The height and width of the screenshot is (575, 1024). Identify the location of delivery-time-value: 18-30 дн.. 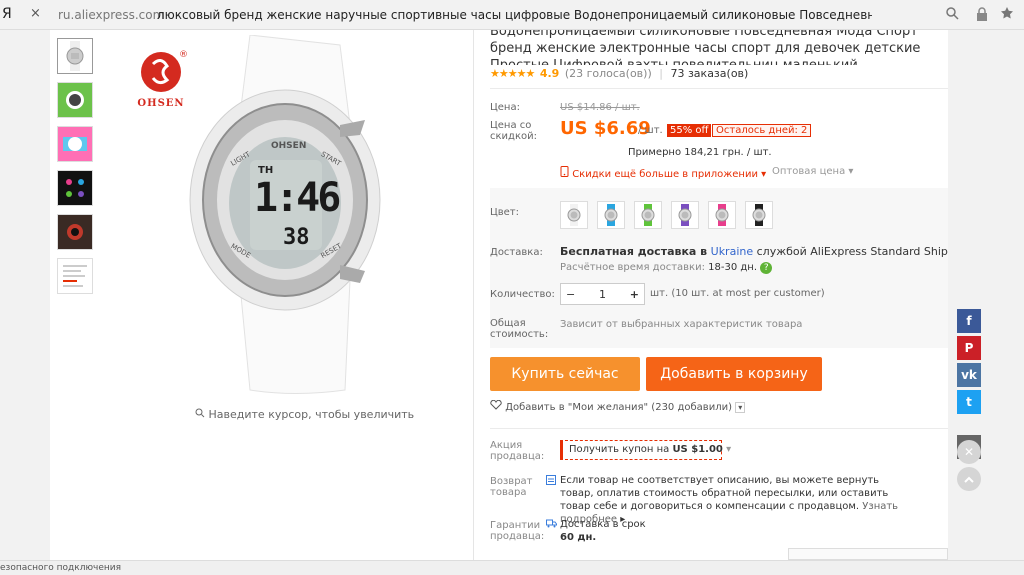
(733, 267).